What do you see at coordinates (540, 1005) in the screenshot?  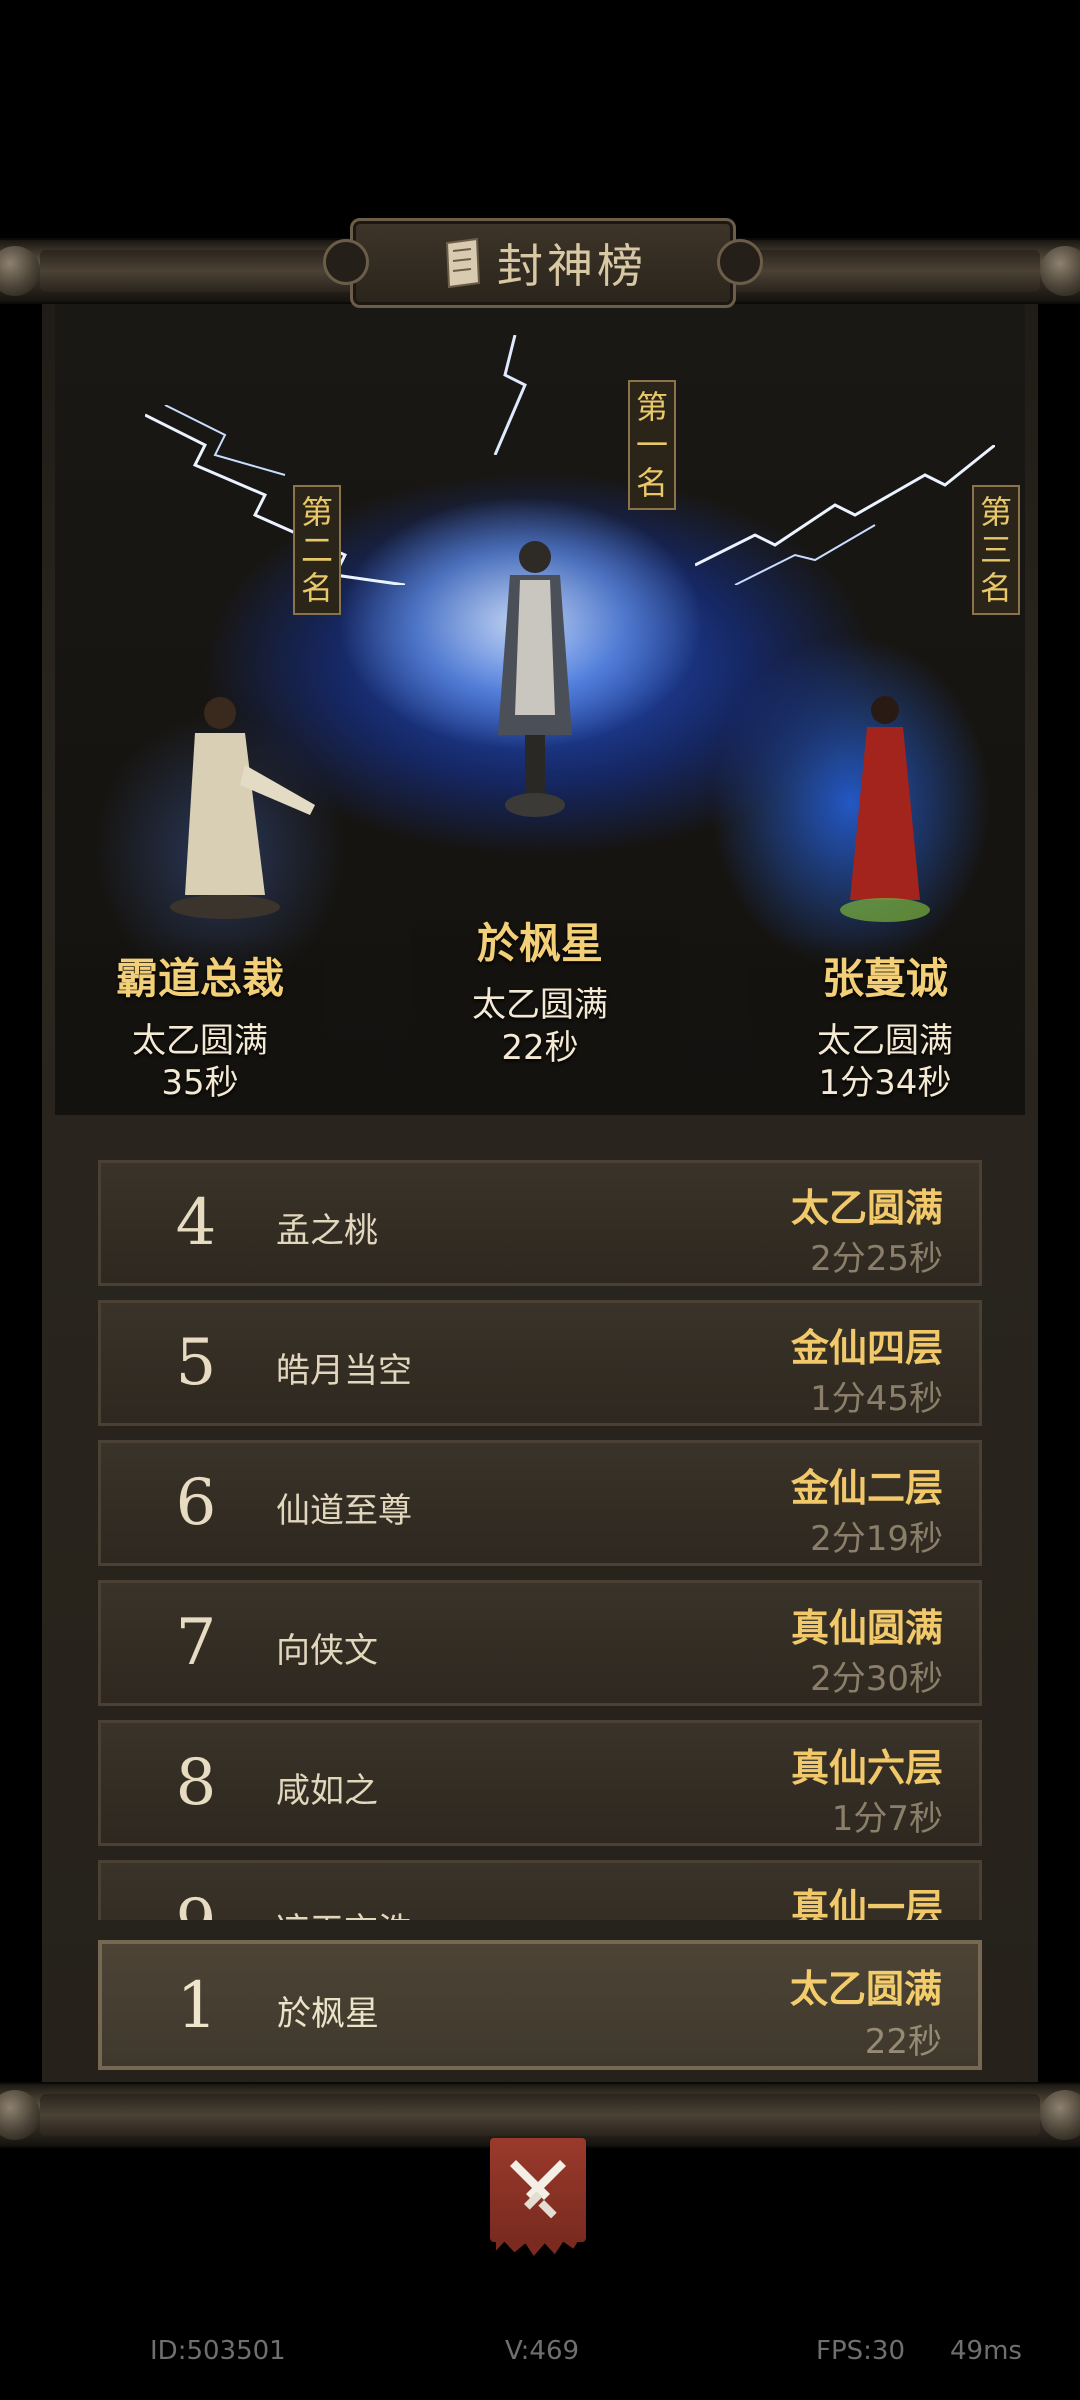 I see `first-place-realm: 太乙圆满` at bounding box center [540, 1005].